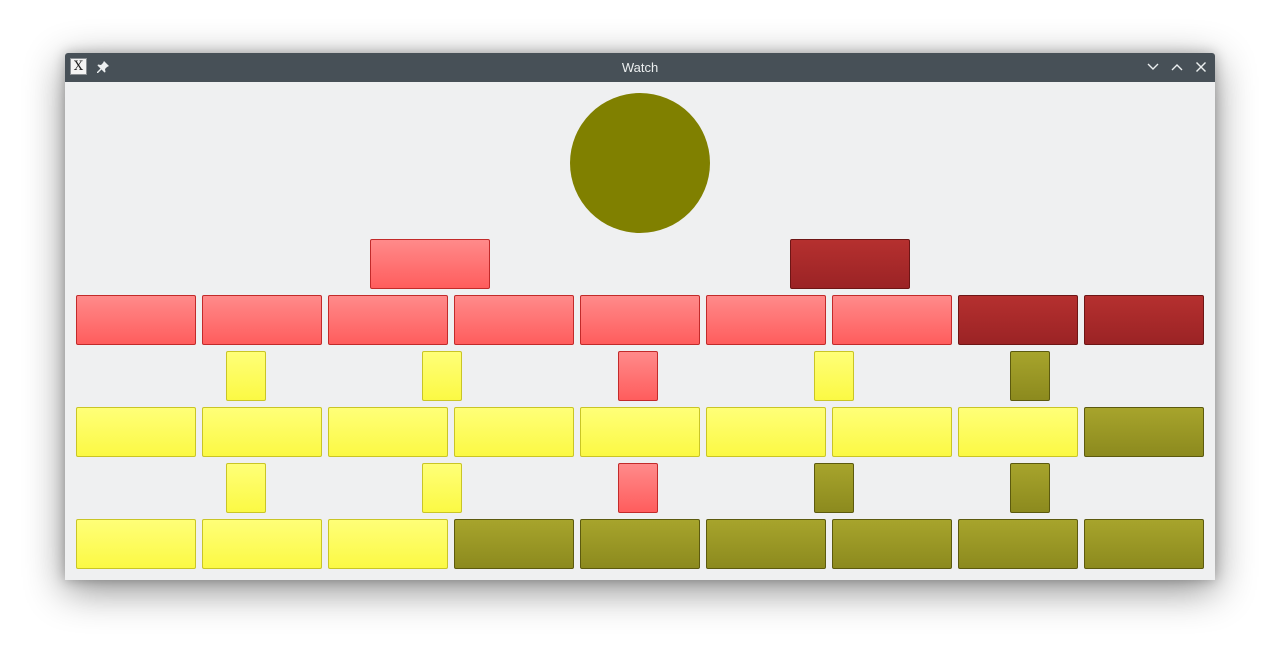  I want to click on title-bar: X Watch, so click(640, 67).